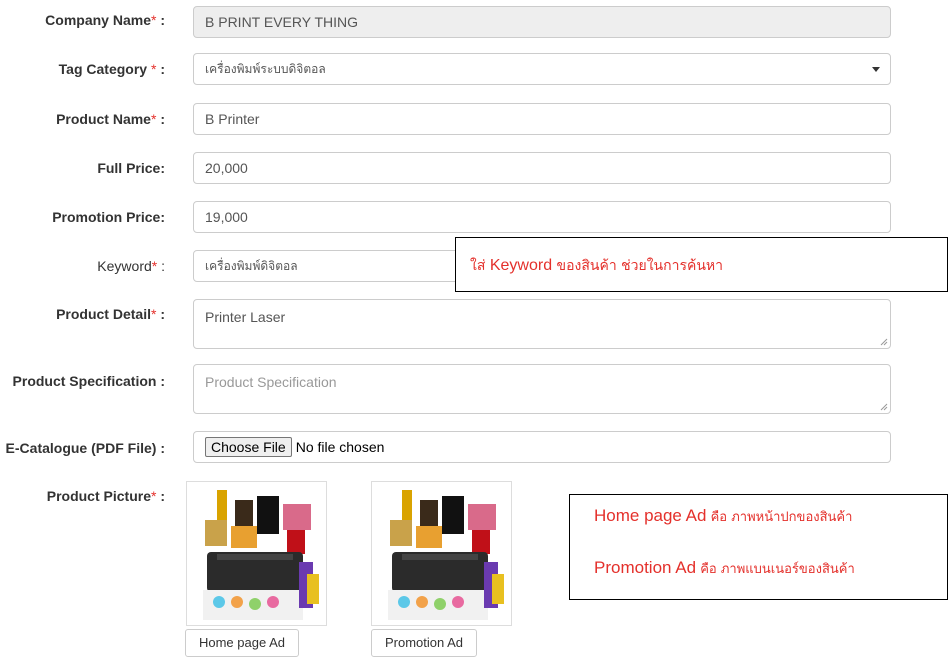 This screenshot has height=658, width=948. I want to click on product-detail-textarea: Printer Laser, so click(542, 324).